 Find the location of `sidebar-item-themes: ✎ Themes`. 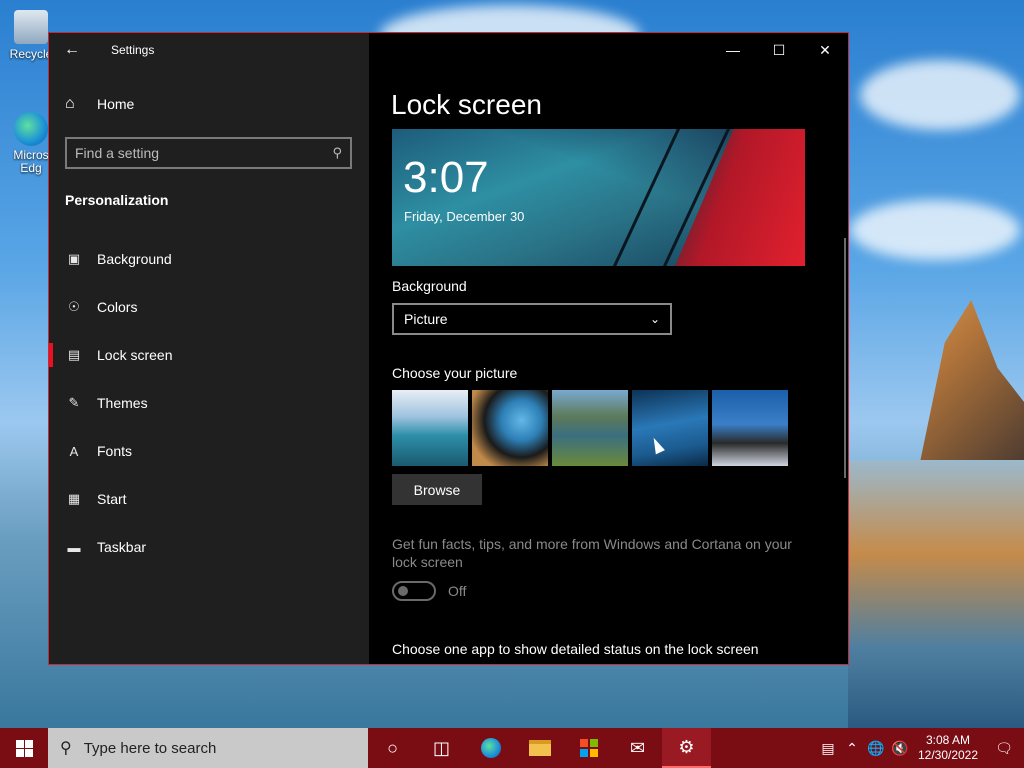

sidebar-item-themes: ✎ Themes is located at coordinates (209, 403).